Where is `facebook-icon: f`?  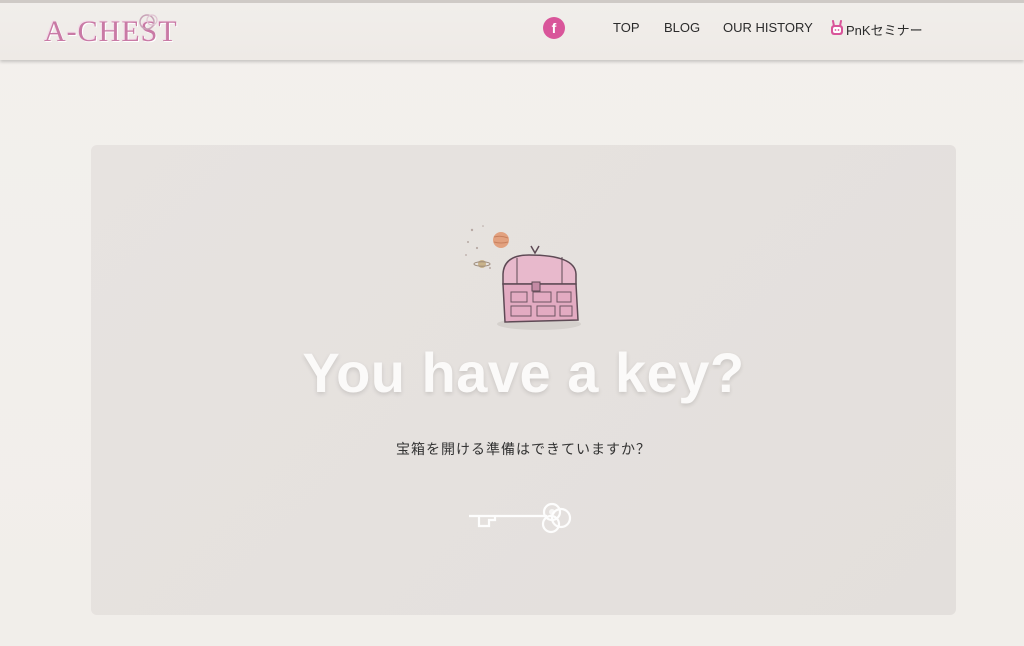 facebook-icon: f is located at coordinates (554, 28).